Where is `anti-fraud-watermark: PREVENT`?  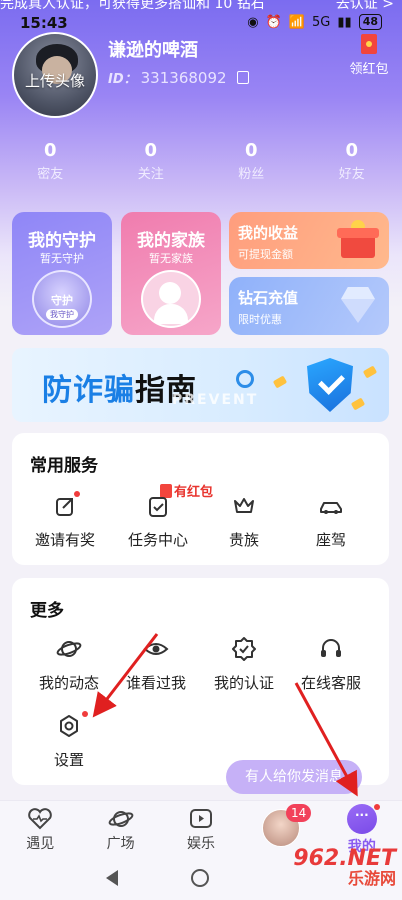 anti-fraud-watermark: PREVENT is located at coordinates (215, 400).